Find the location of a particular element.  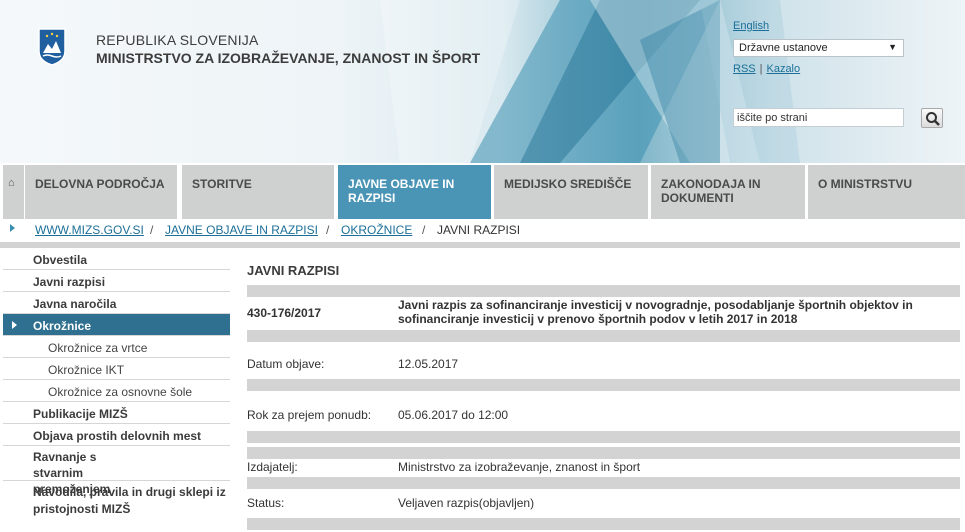

sidebar-item-premozenje: Ravnanje s stvarnim premoženjem is located at coordinates (116, 471).